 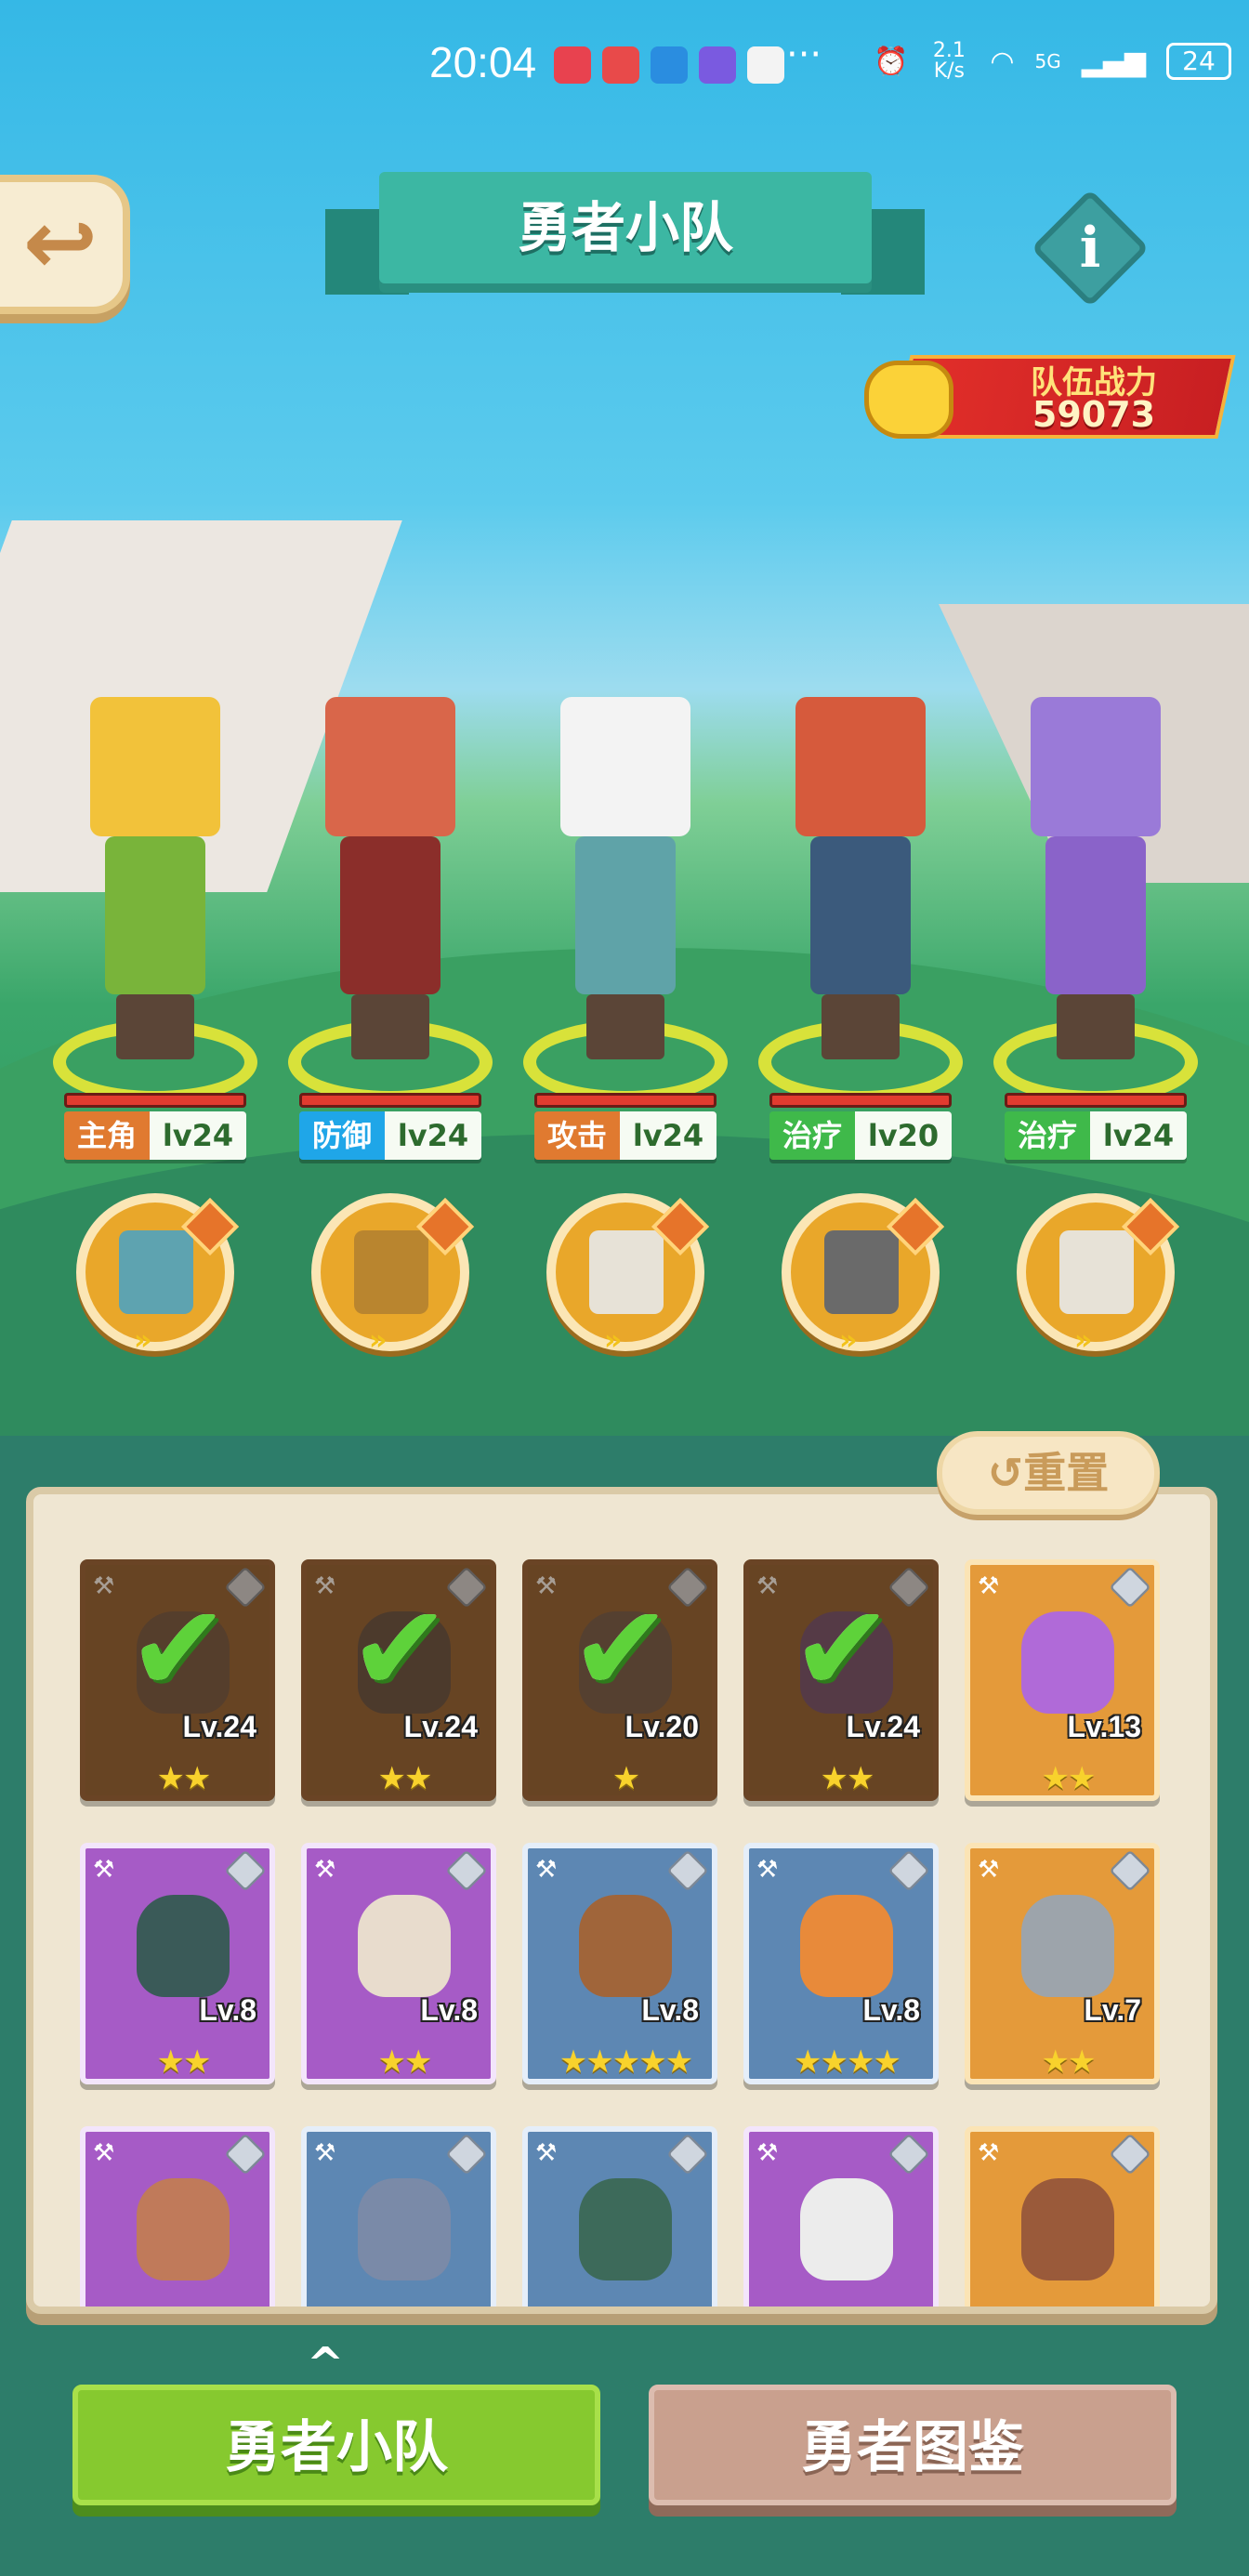 I want to click on hero-slot: 主角 lv24 », so click(x=155, y=976).